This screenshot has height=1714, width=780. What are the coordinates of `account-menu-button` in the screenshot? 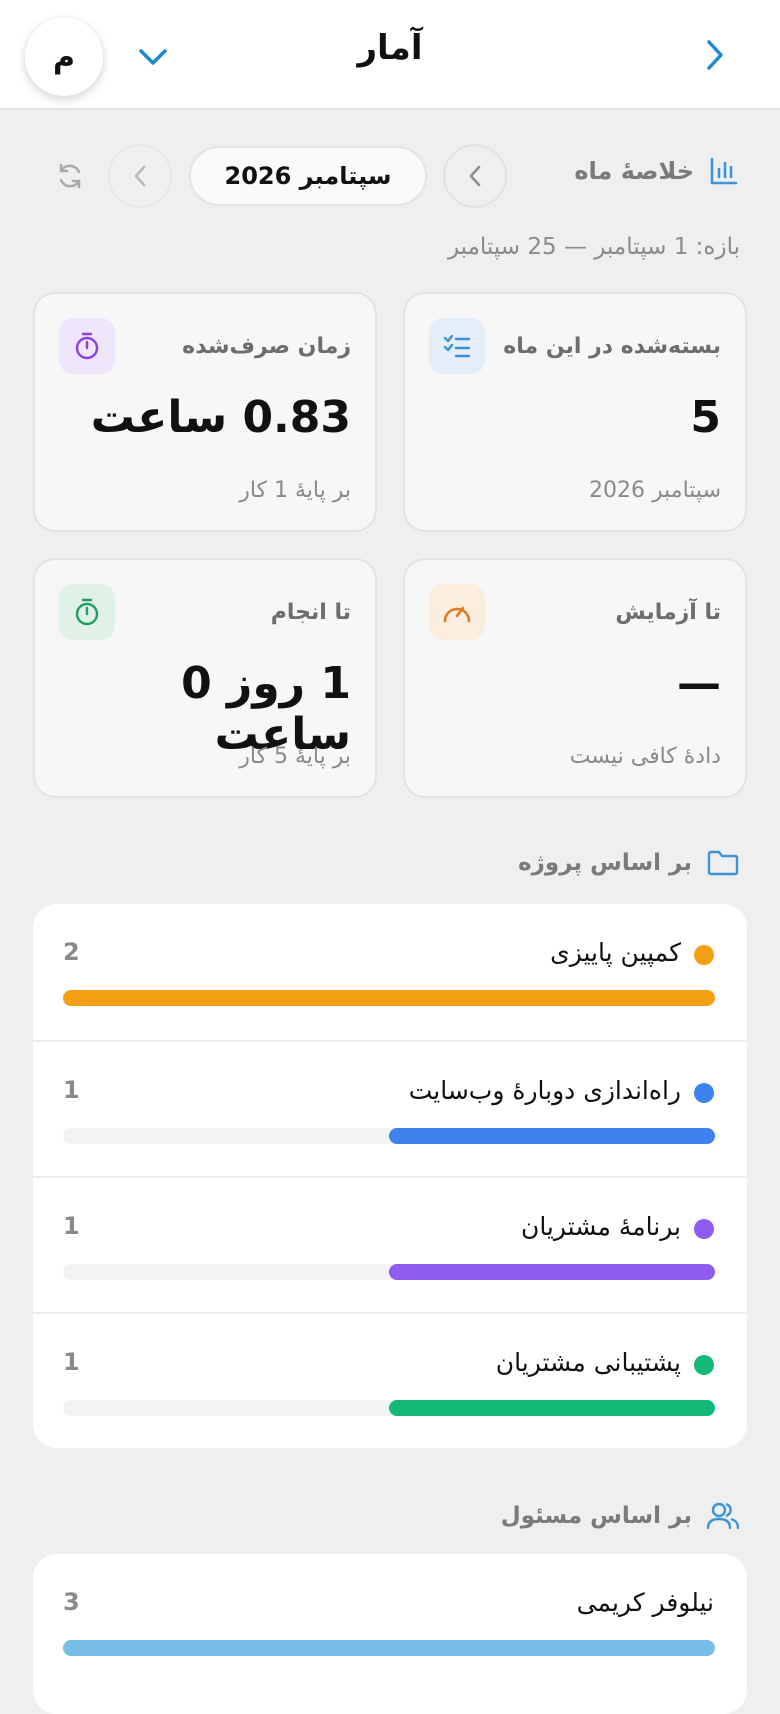 It's located at (153, 57).